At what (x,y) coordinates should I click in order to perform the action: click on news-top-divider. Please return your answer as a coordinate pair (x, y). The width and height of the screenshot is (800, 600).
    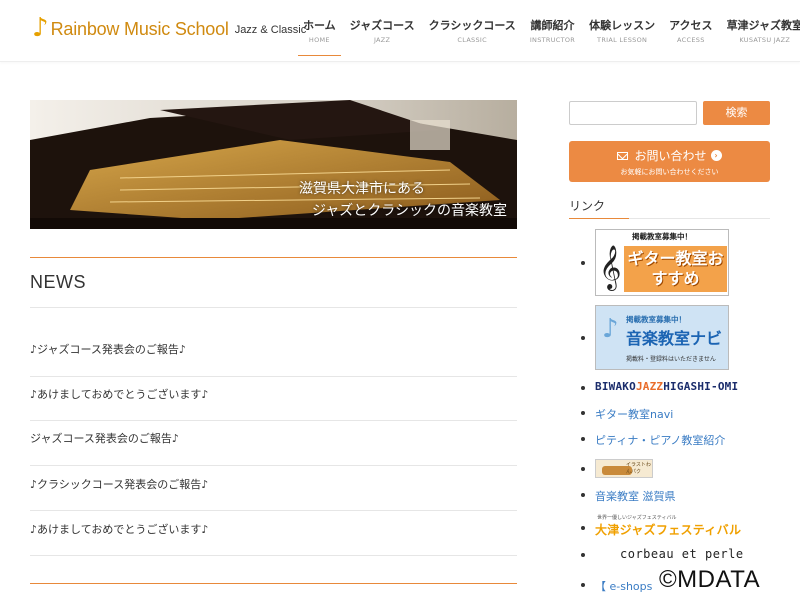
    Looking at the image, I should click on (273, 257).